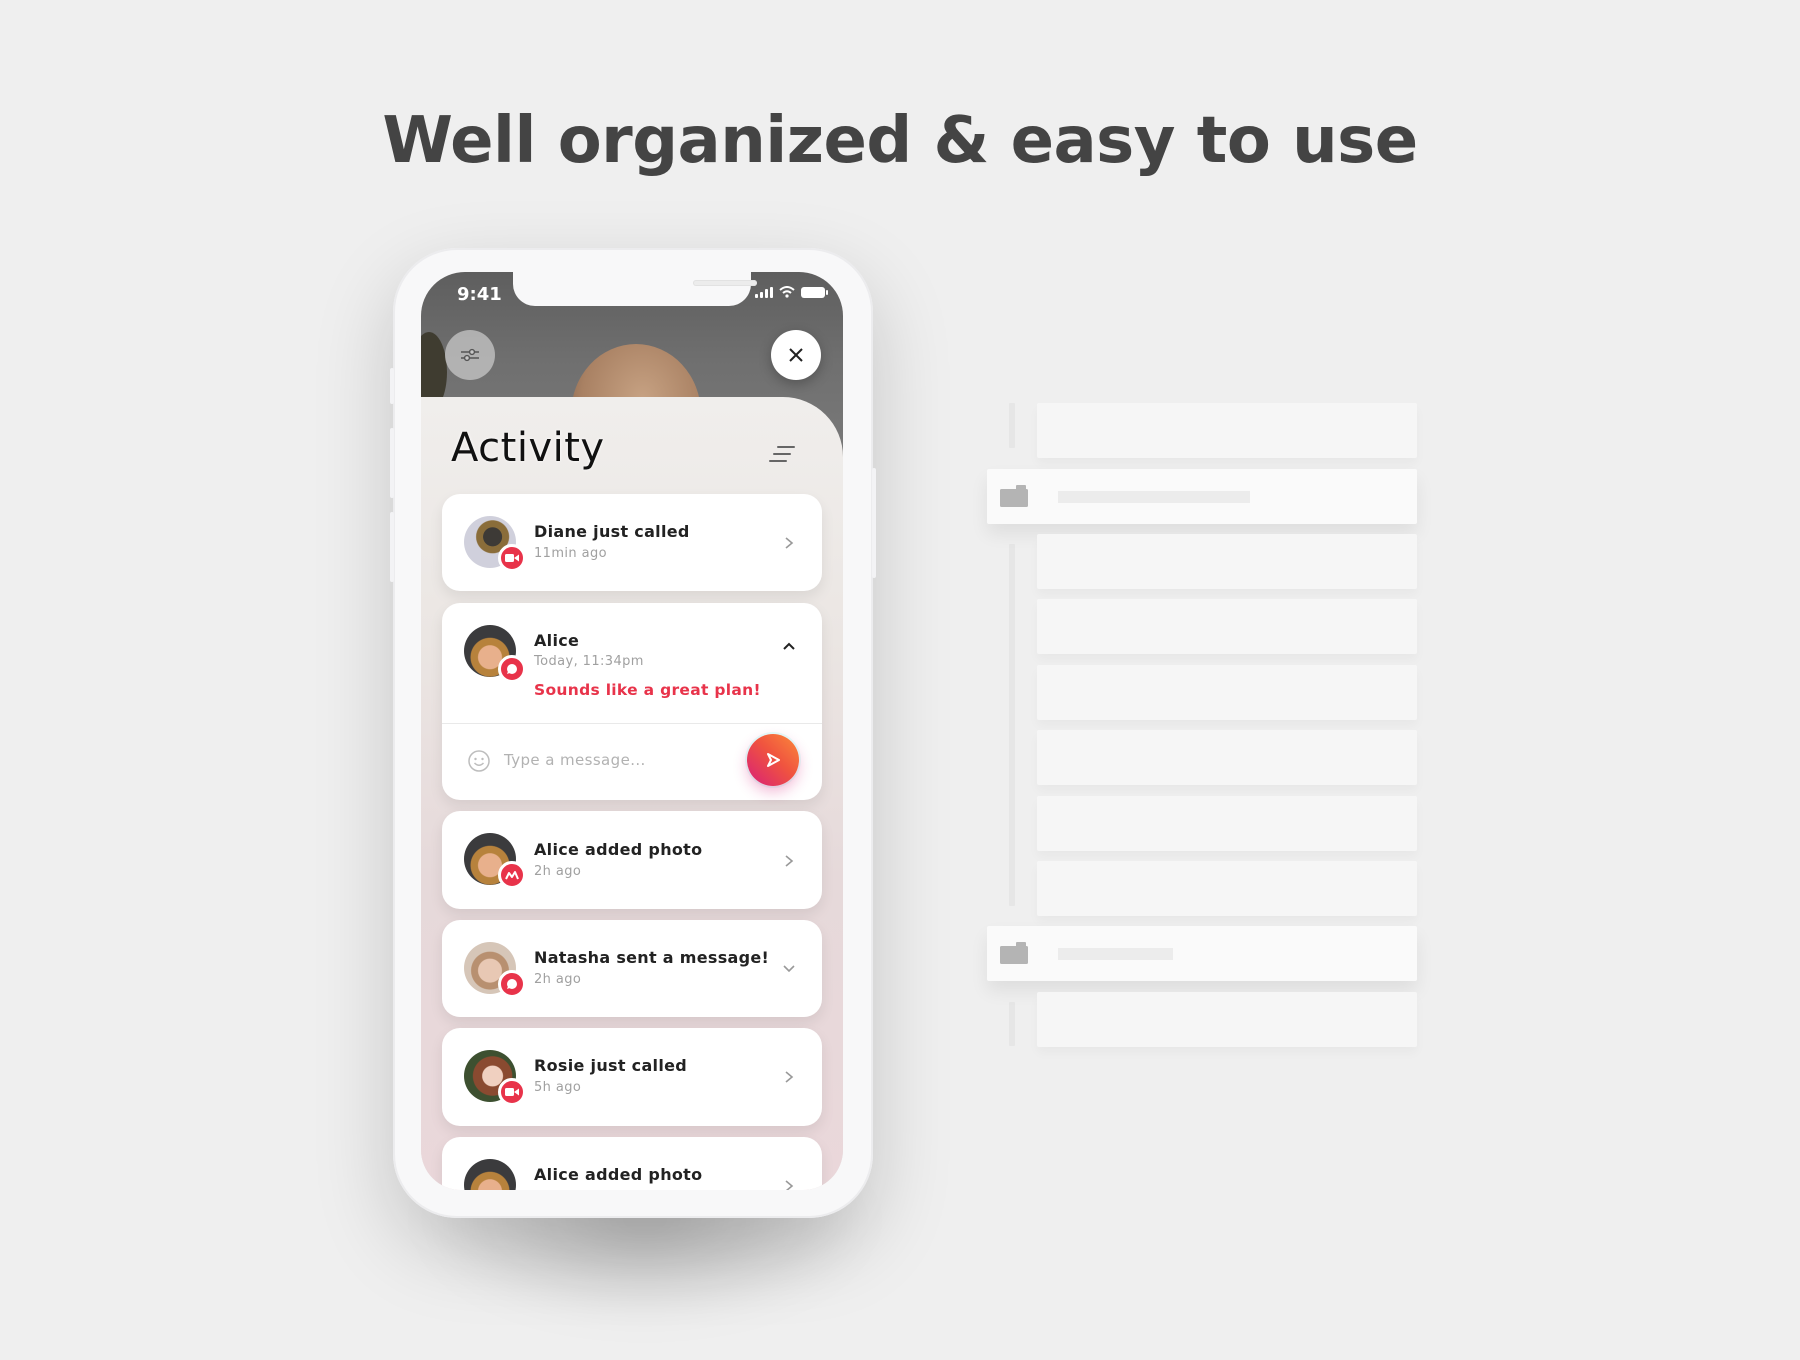 The height and width of the screenshot is (1360, 1800). Describe the element at coordinates (632, 1077) in the screenshot. I see `activity-item: Rosie just called 5h ago` at that location.